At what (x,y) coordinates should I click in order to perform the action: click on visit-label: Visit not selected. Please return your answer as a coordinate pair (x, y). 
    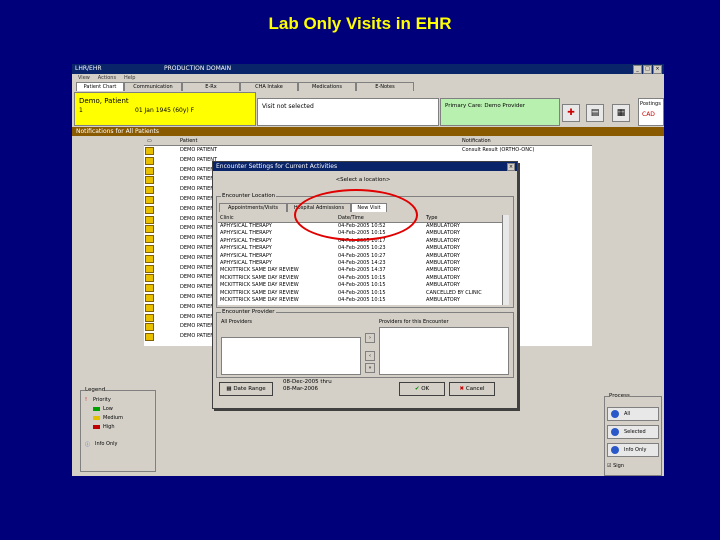
    Looking at the image, I should click on (288, 106).